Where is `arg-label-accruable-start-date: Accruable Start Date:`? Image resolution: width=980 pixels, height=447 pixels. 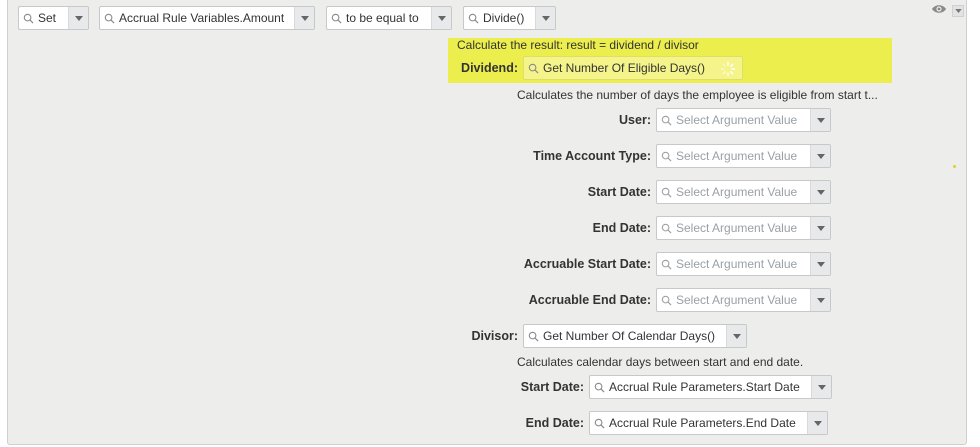 arg-label-accruable-start-date: Accruable Start Date: is located at coordinates (587, 264).